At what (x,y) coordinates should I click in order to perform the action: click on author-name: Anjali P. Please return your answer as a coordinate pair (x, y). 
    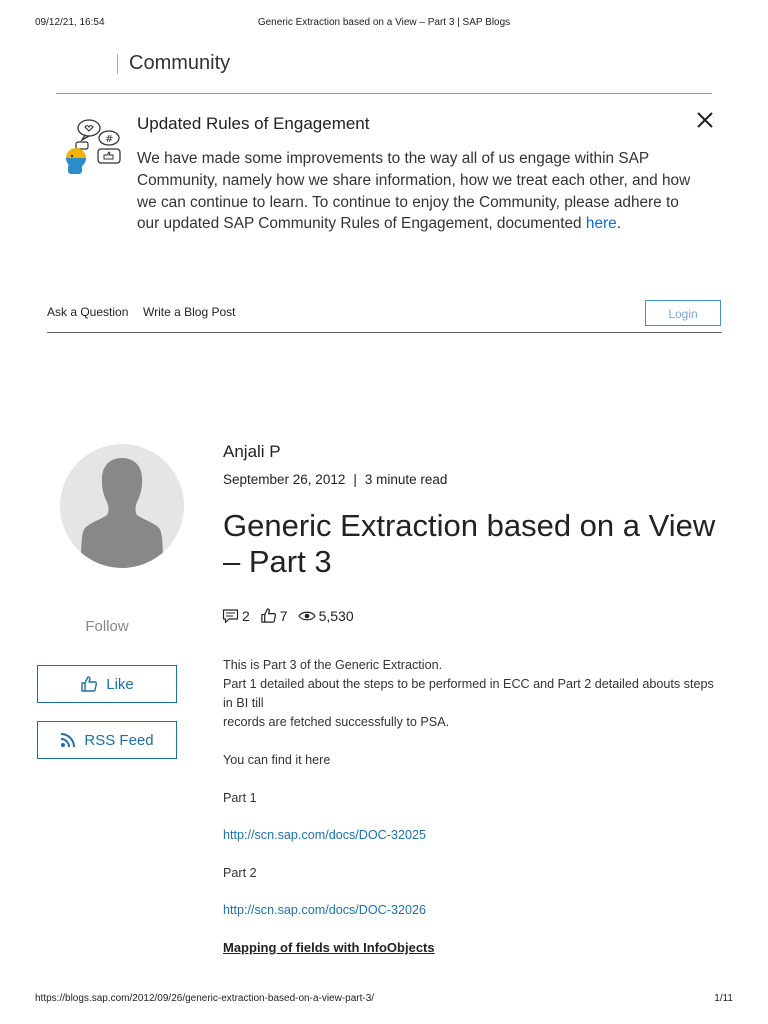
    Looking at the image, I should click on (252, 452).